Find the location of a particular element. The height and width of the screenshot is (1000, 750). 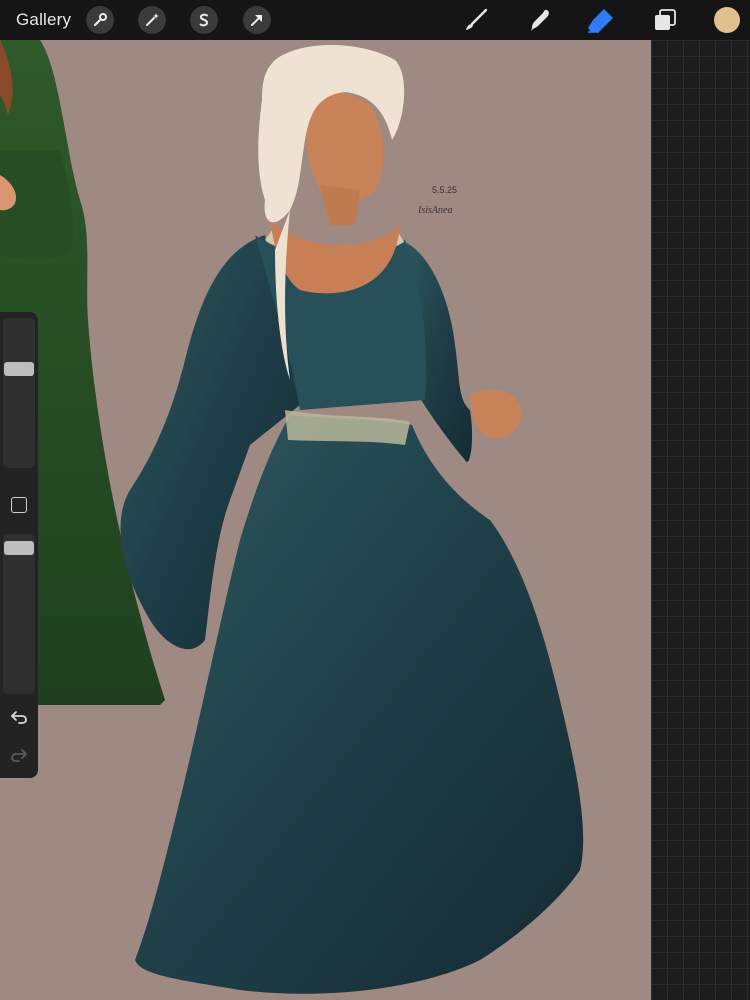

signature-name: IsisAnea is located at coordinates (434, 210).